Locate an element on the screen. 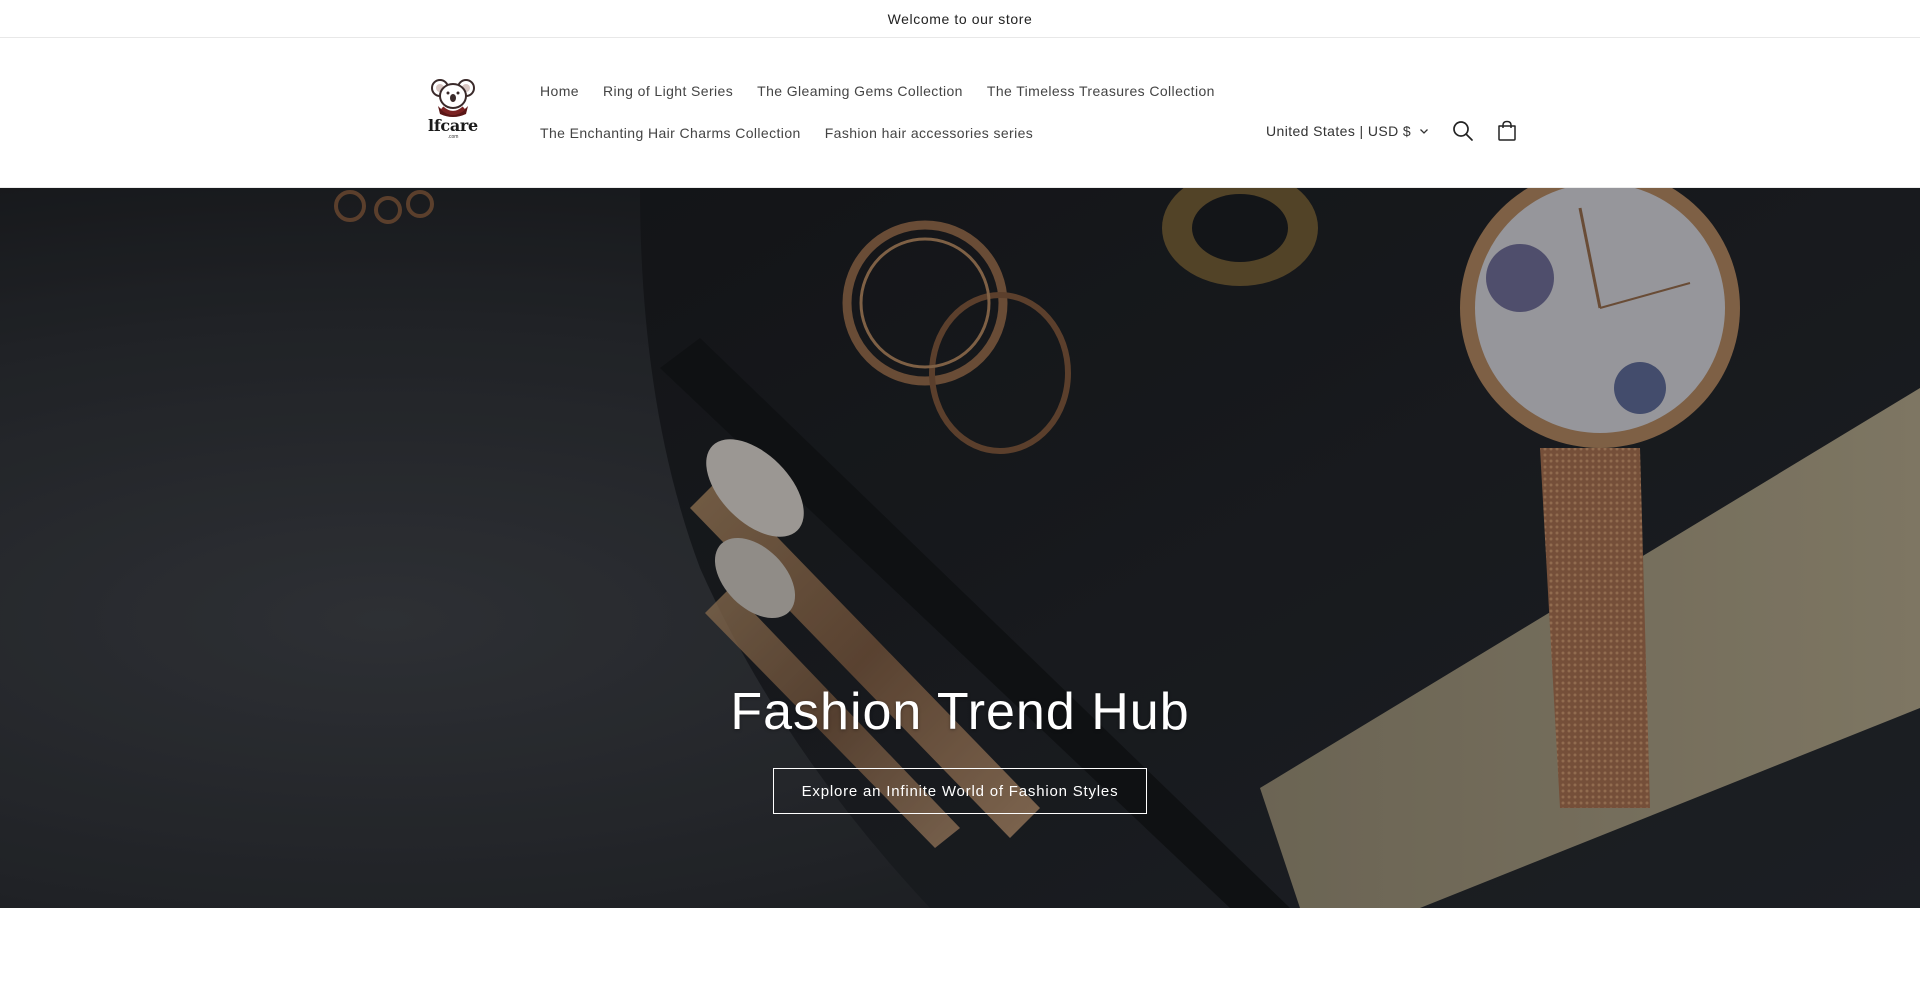 The width and height of the screenshot is (1920, 993). search-icon is located at coordinates (1463, 131).